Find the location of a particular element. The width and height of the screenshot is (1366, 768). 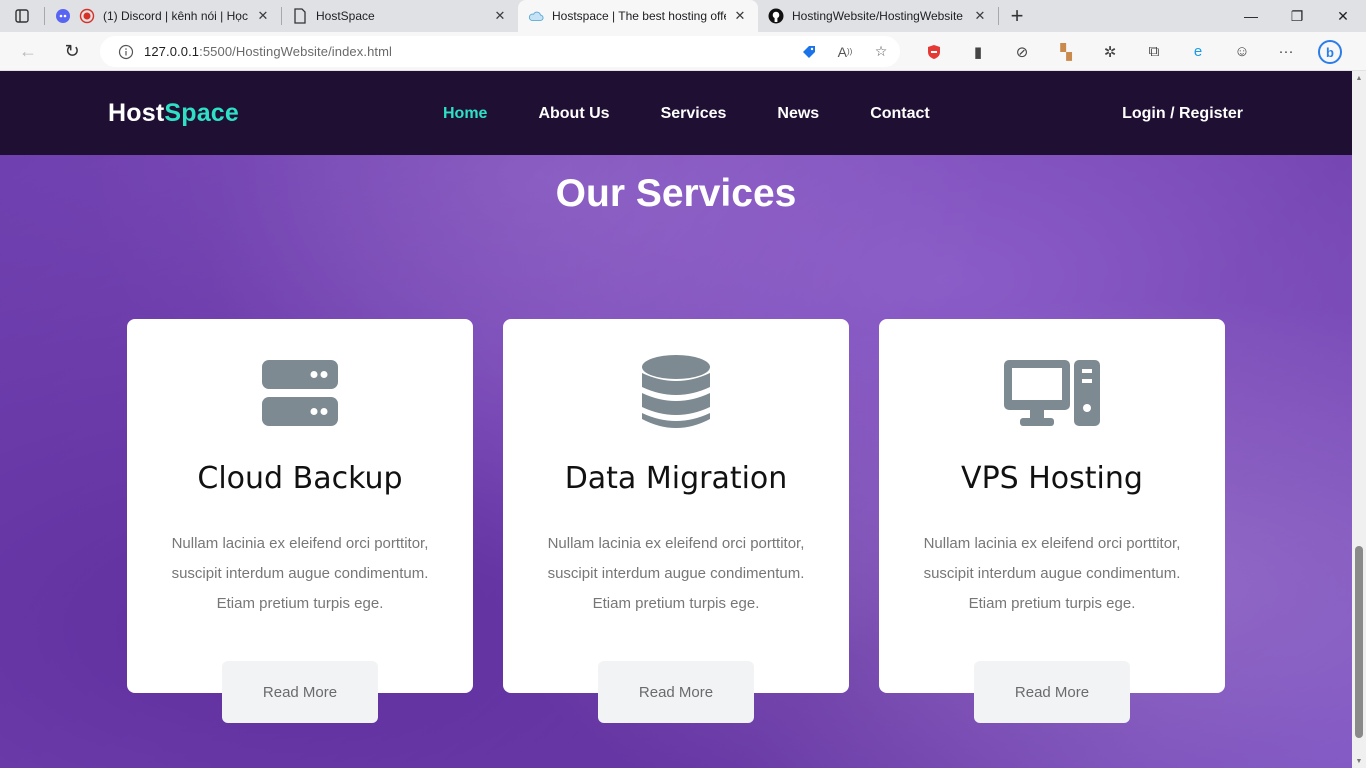

menu-item-home: Home is located at coordinates (465, 114).